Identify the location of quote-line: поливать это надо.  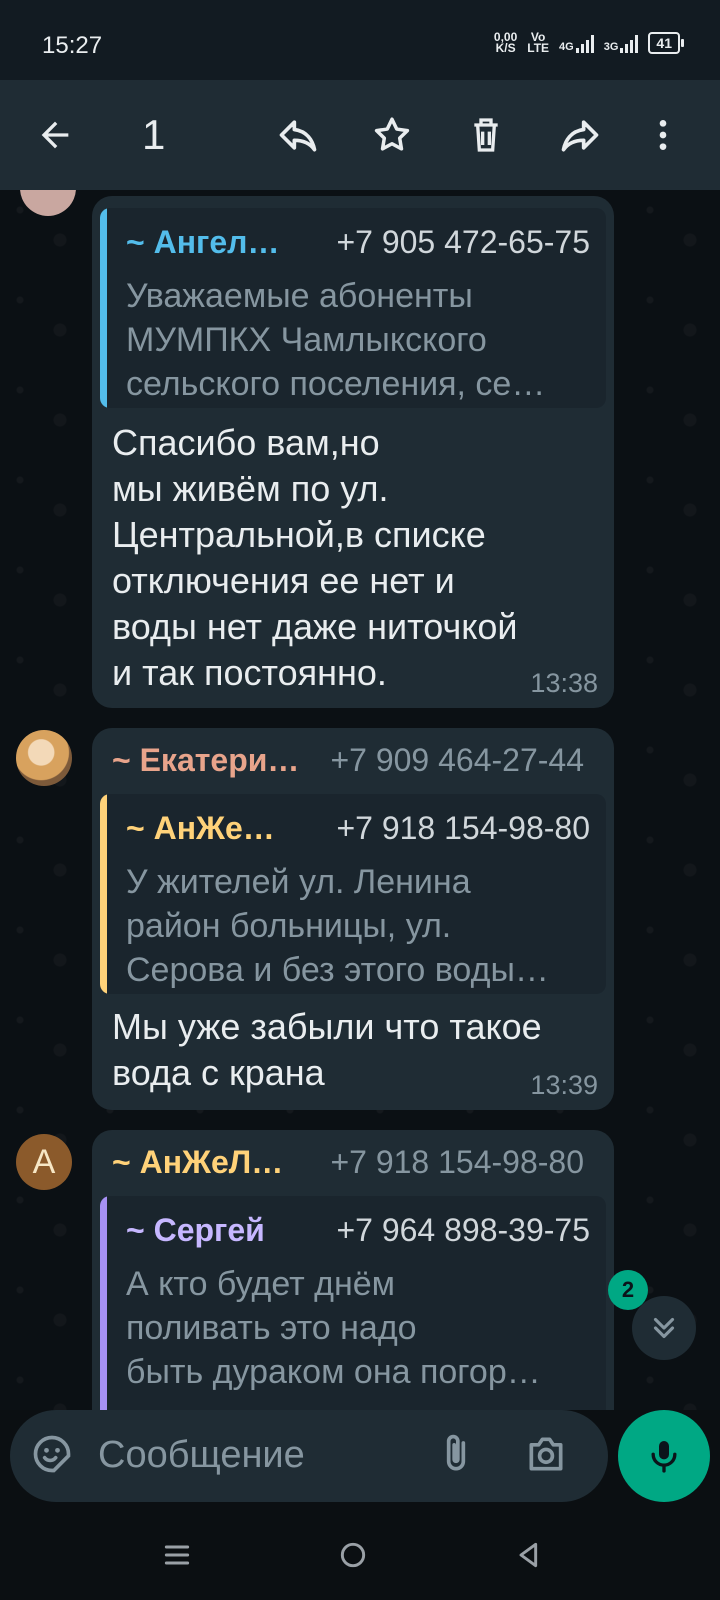
(271, 1328).